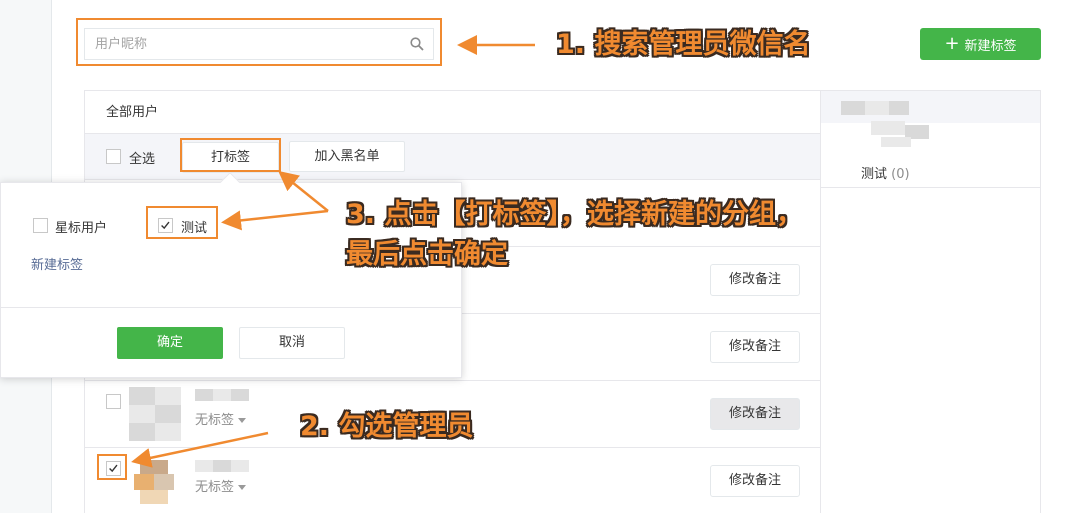  I want to click on blurred-group-name, so click(896, 124).